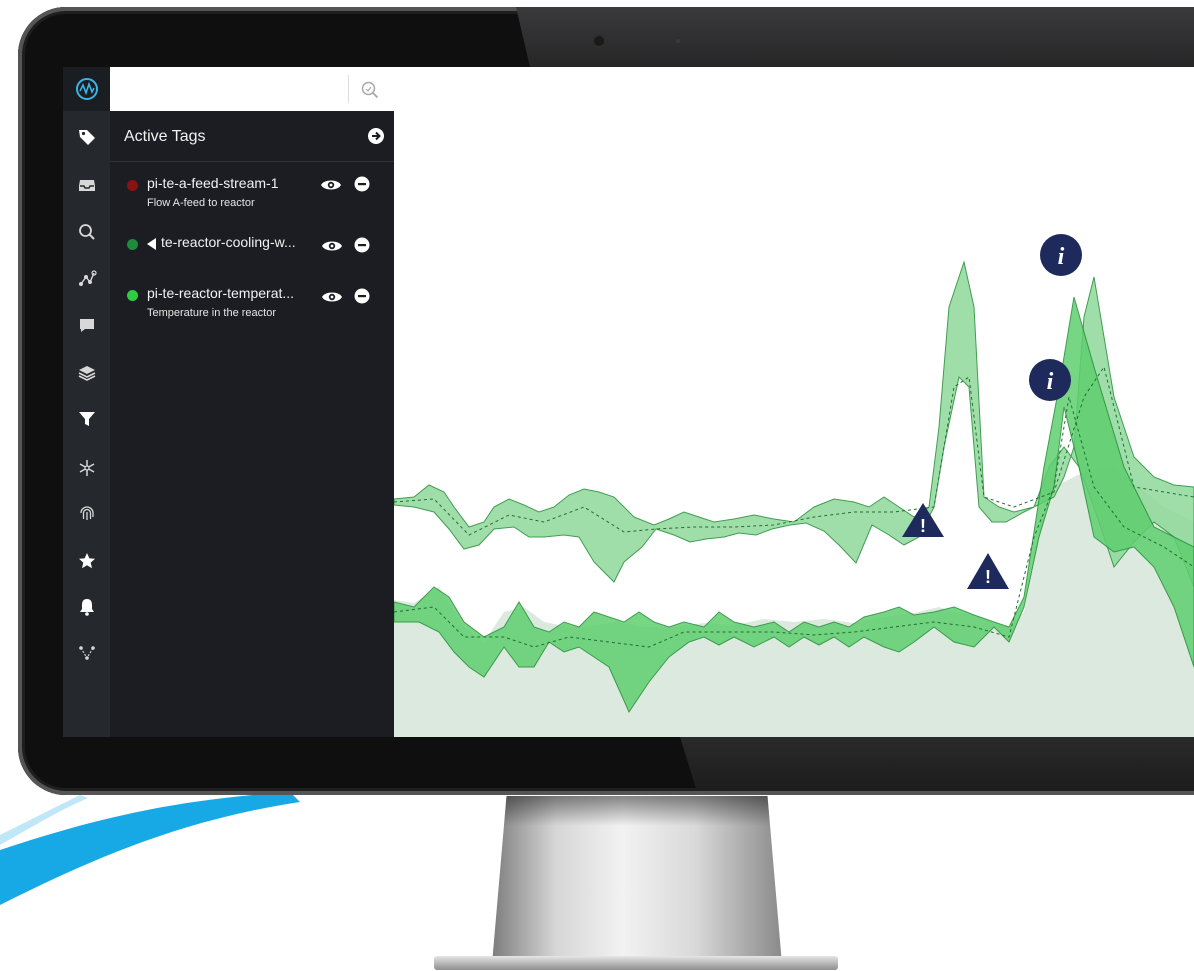 This screenshot has width=1194, height=971. What do you see at coordinates (348, 89) in the screenshot?
I see `search-divider` at bounding box center [348, 89].